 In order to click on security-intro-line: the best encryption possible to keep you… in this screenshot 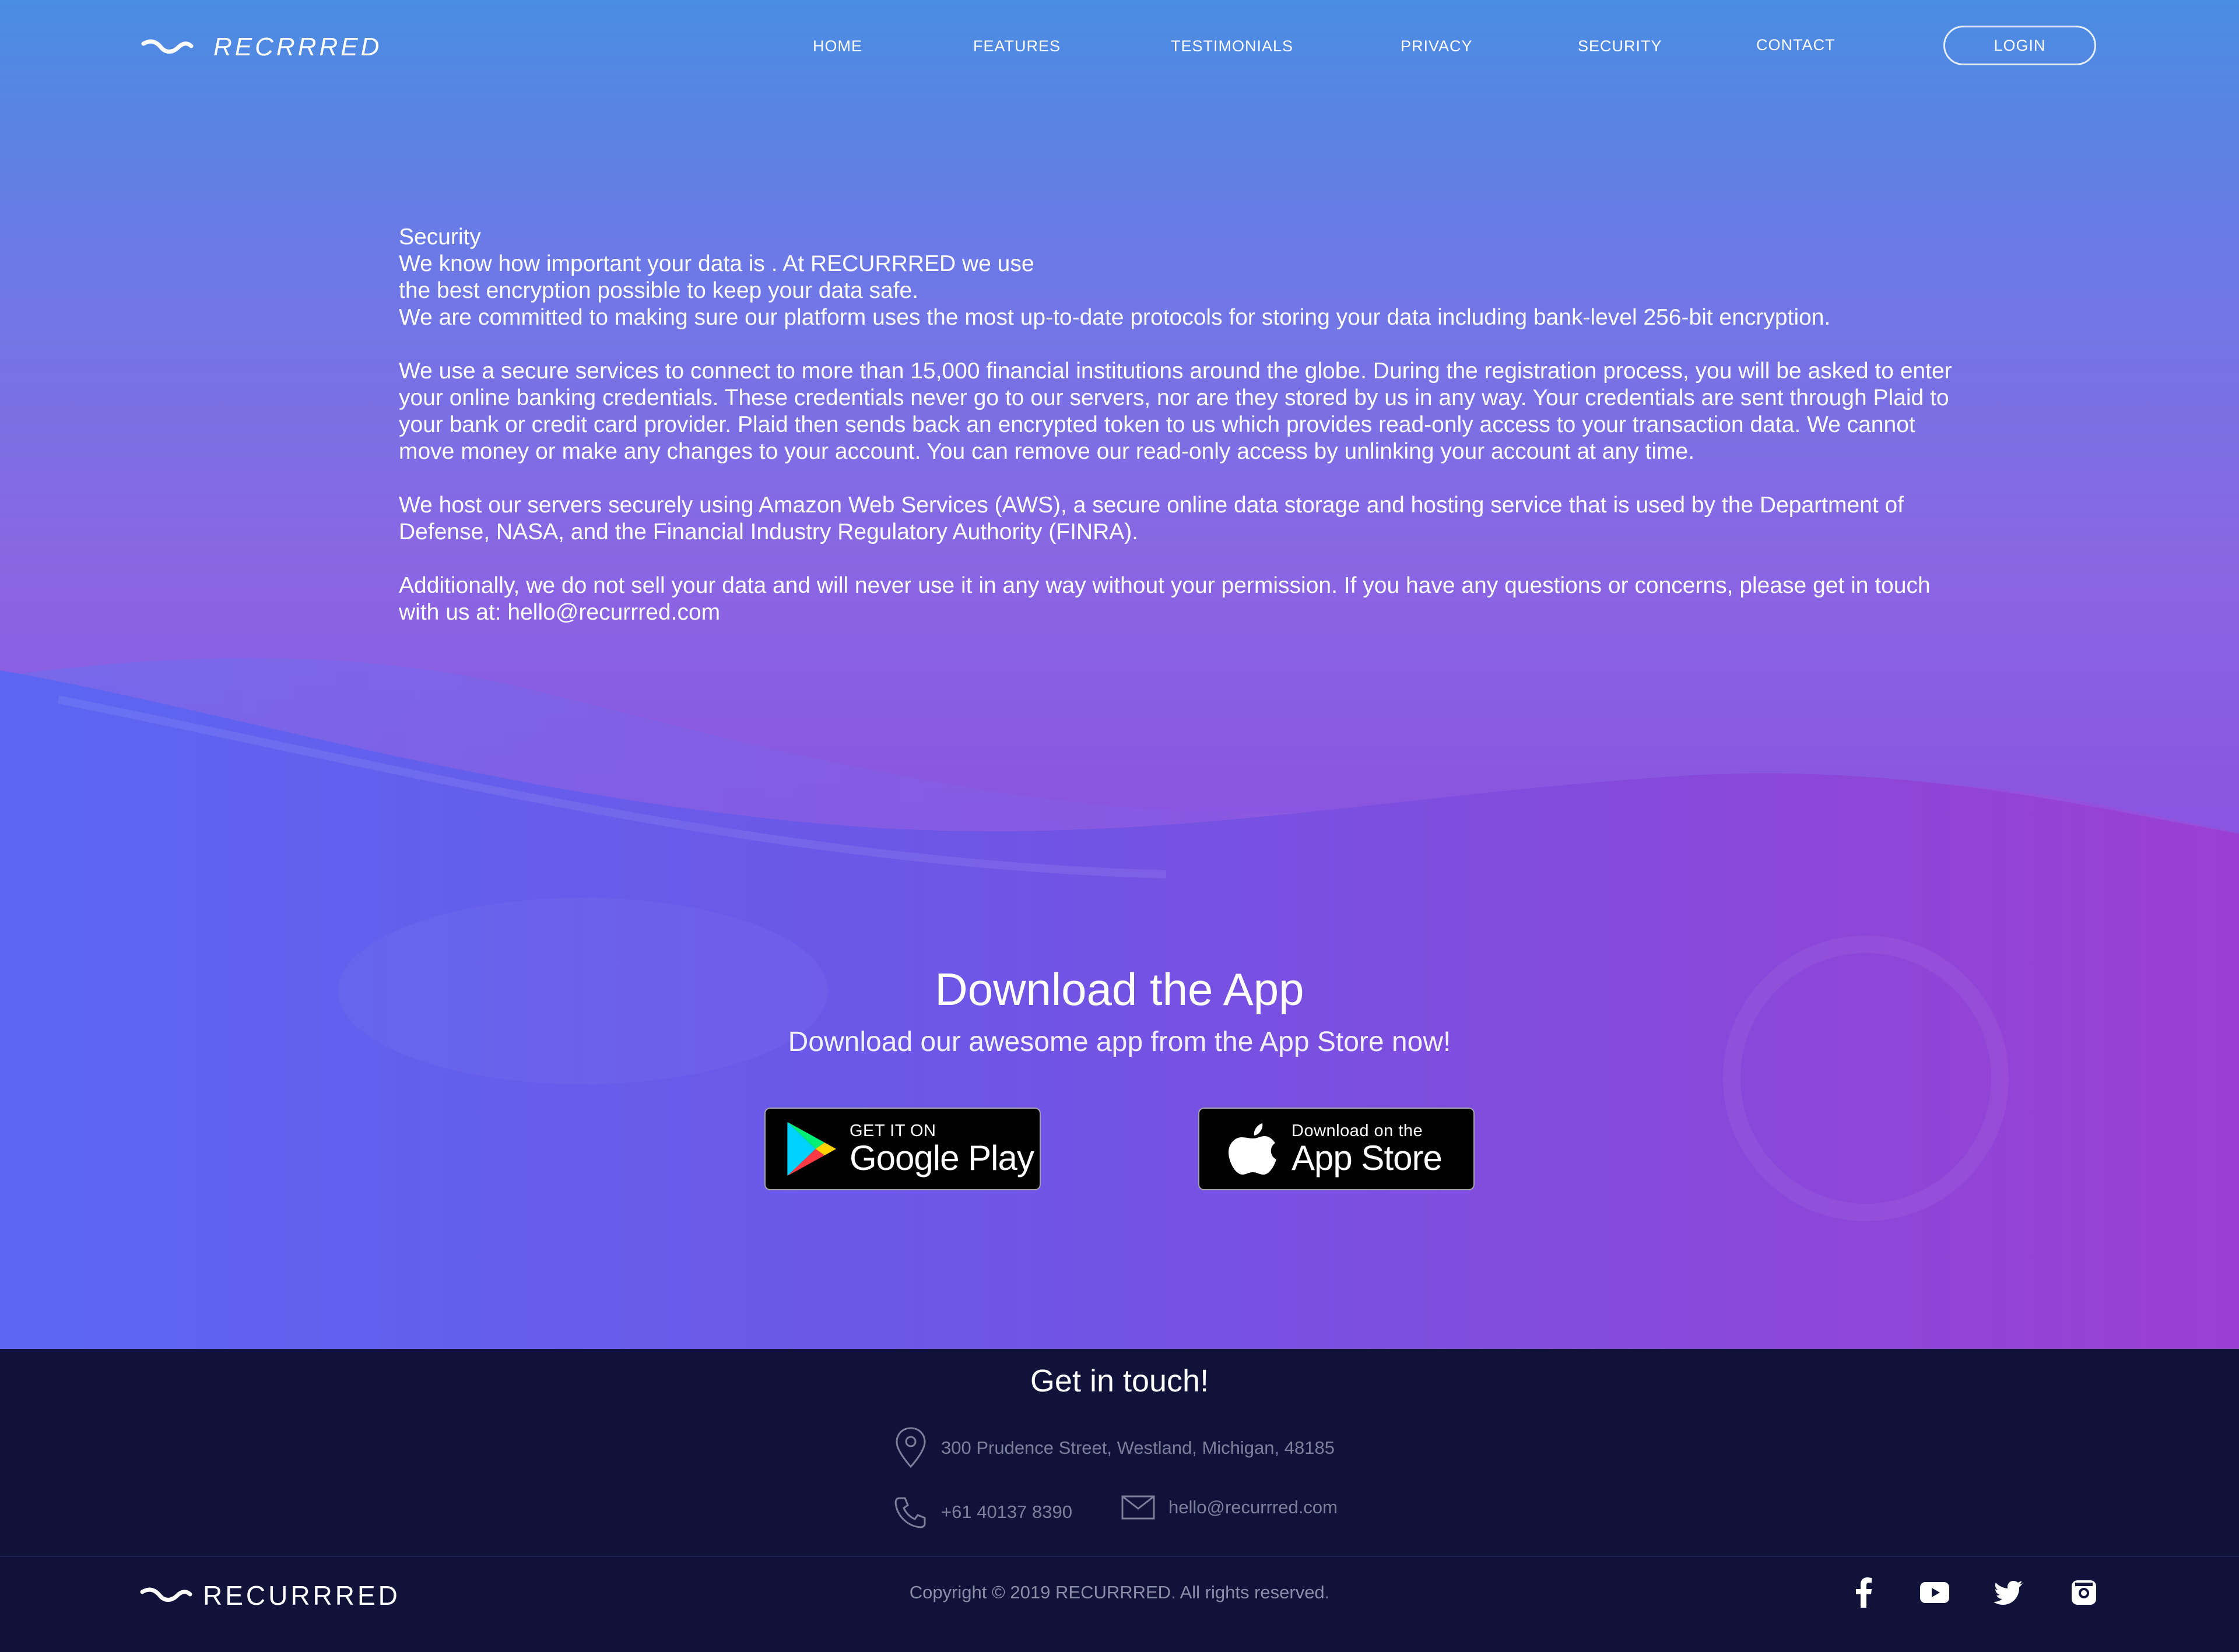, I will do `click(659, 290)`.